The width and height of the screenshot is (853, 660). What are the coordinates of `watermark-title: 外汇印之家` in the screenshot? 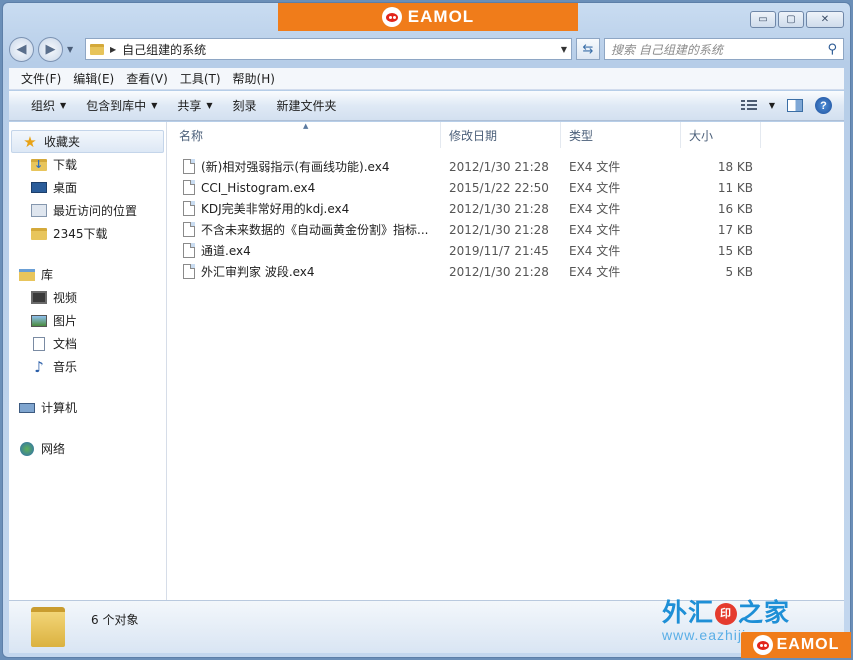 It's located at (726, 611).